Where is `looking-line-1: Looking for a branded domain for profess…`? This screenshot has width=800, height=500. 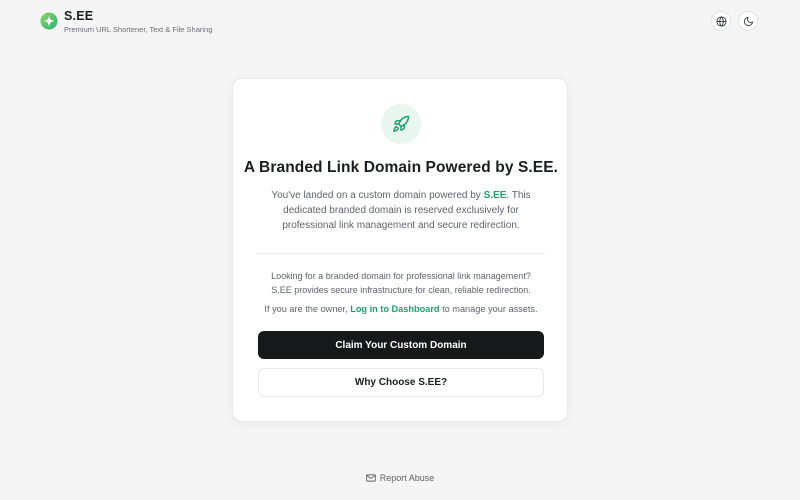
looking-line-1: Looking for a branded domain for profess… is located at coordinates (401, 276).